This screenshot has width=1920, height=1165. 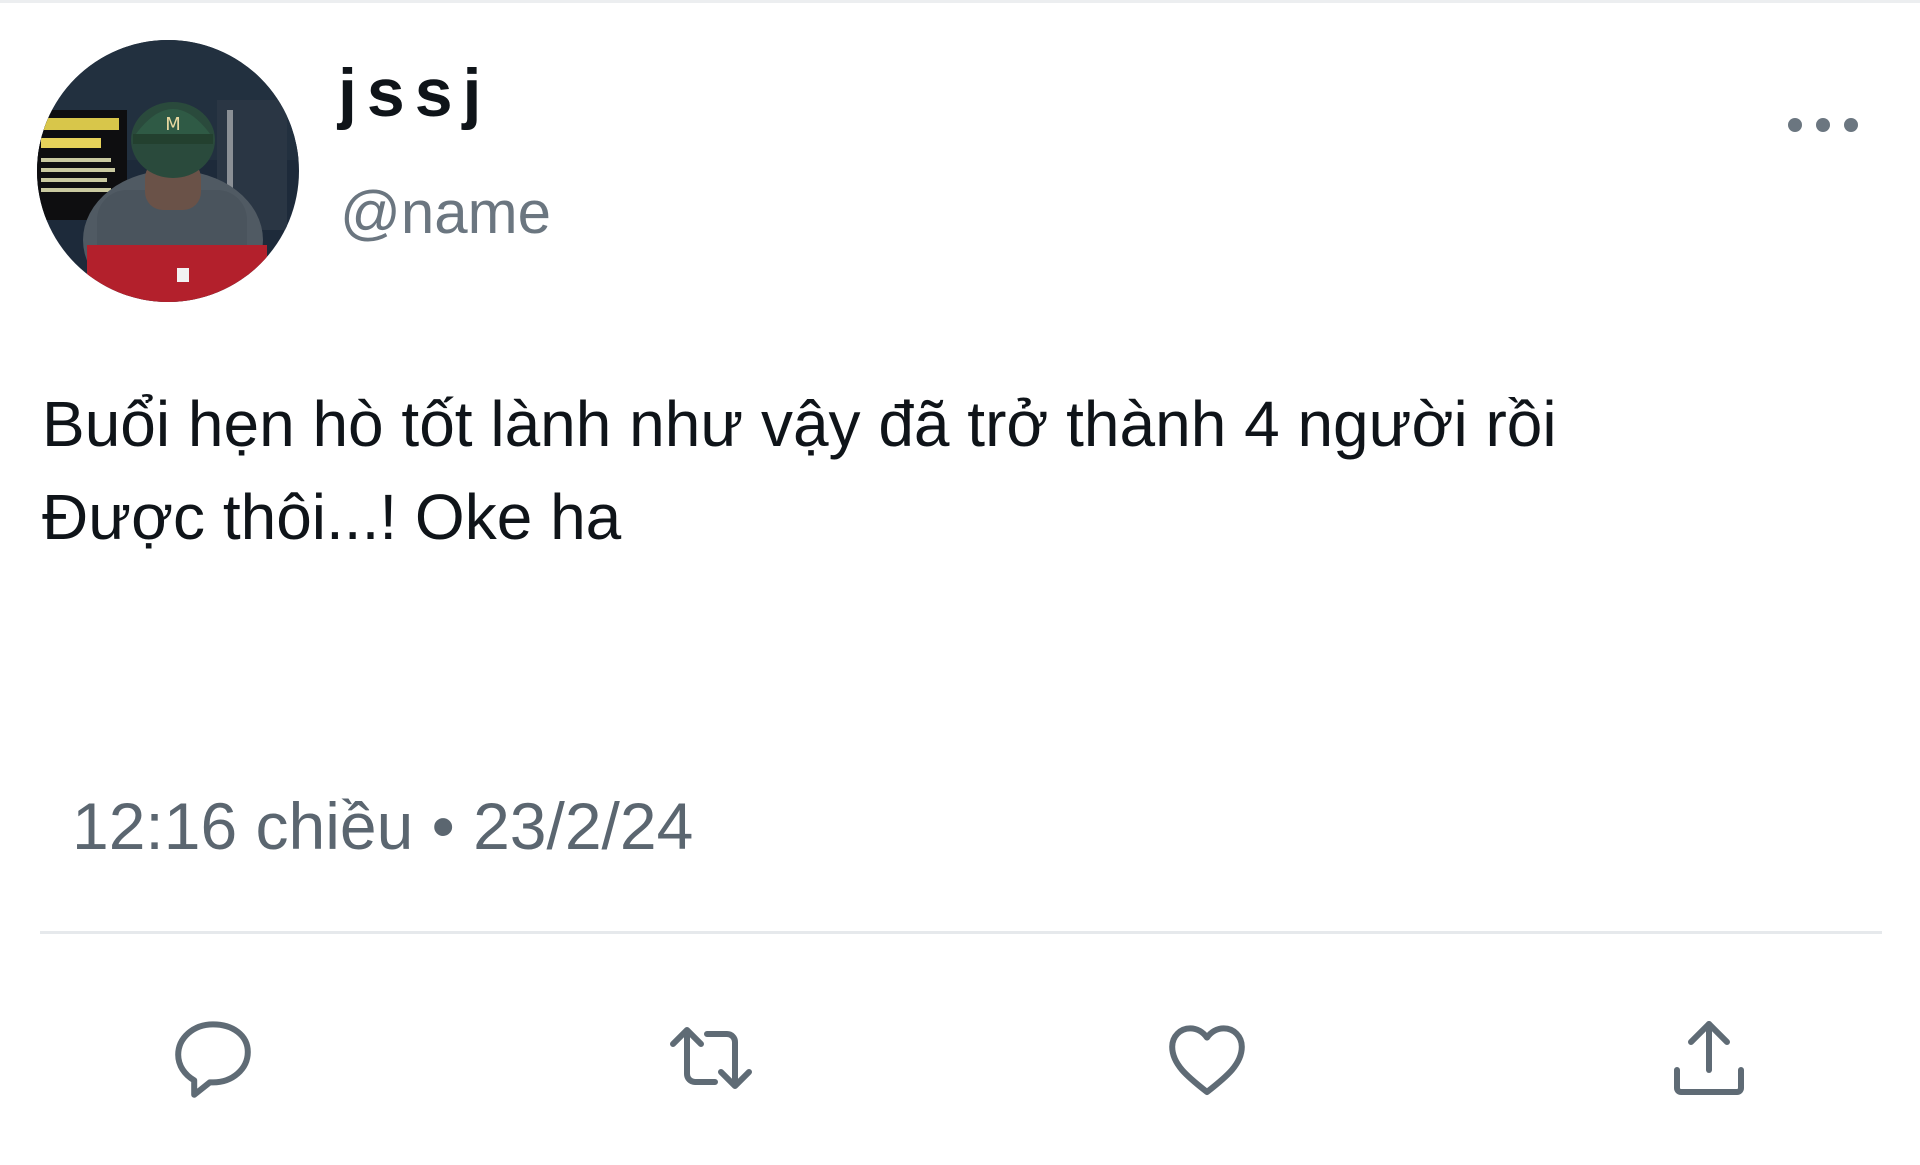 I want to click on avatar-image: M, so click(x=168, y=171).